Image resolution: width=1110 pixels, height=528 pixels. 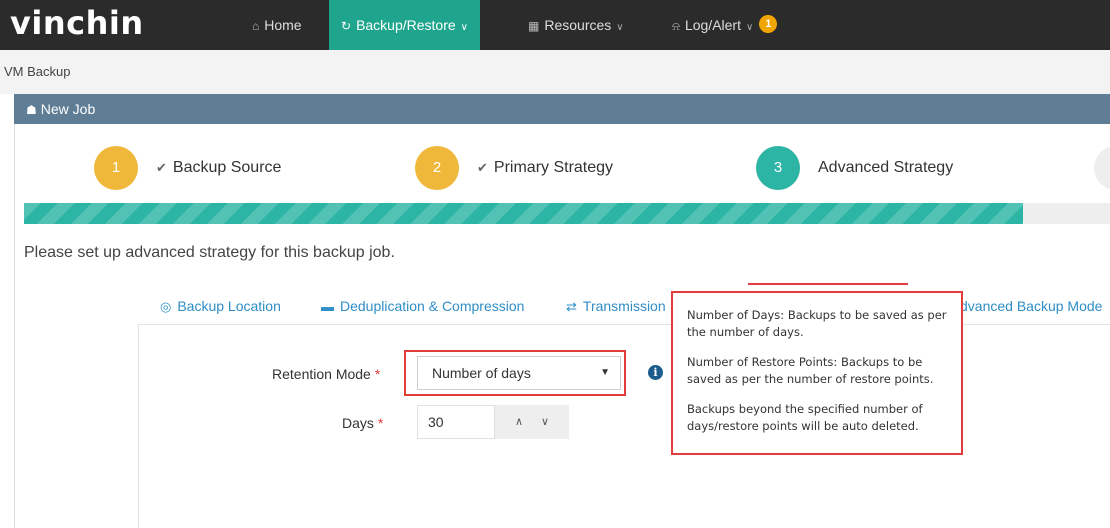 I want to click on retention-mode-select: Number of days ▼, so click(x=519, y=373).